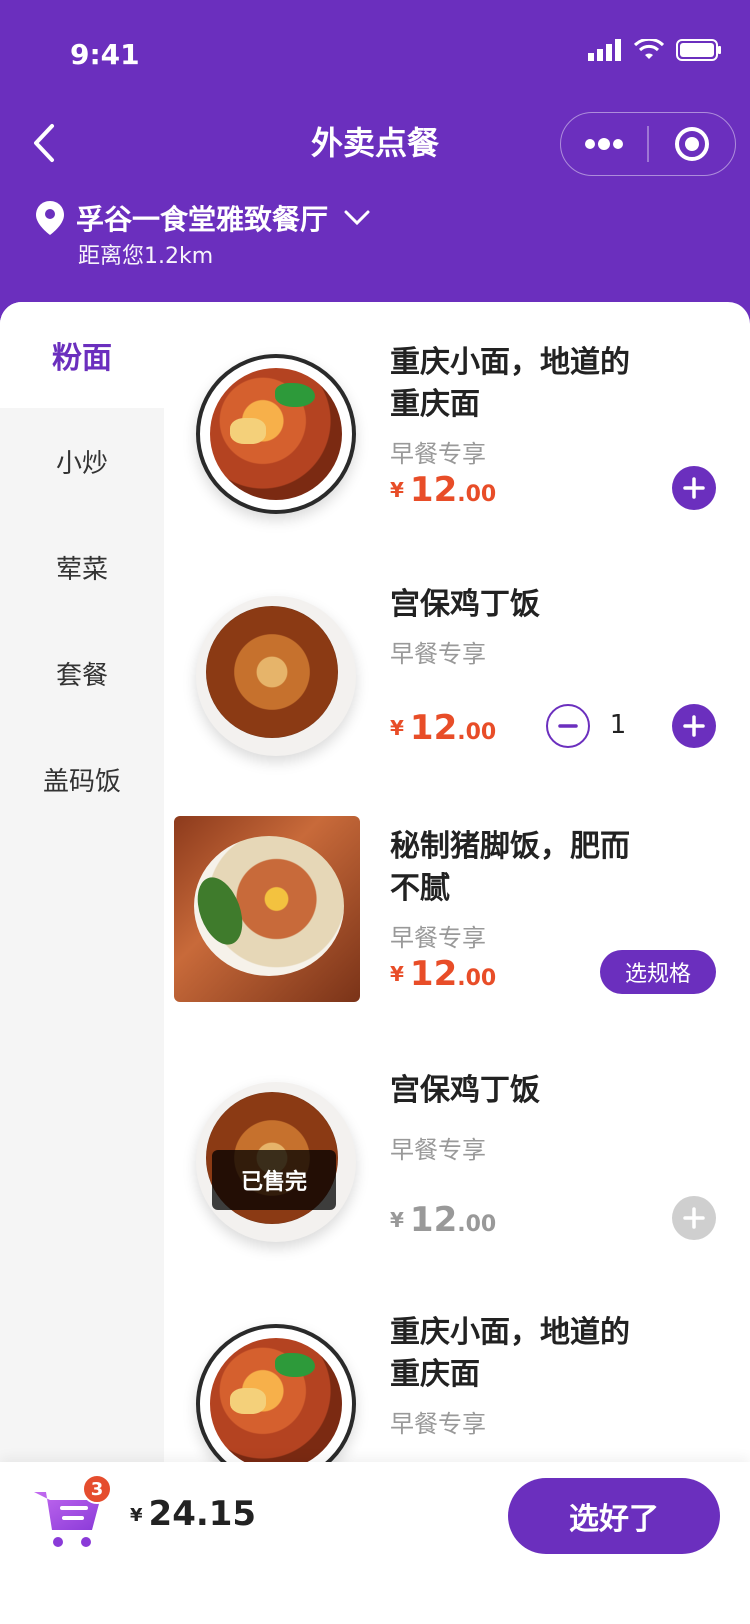  What do you see at coordinates (614, 1516) in the screenshot?
I see `checkout-button: 选好了` at bounding box center [614, 1516].